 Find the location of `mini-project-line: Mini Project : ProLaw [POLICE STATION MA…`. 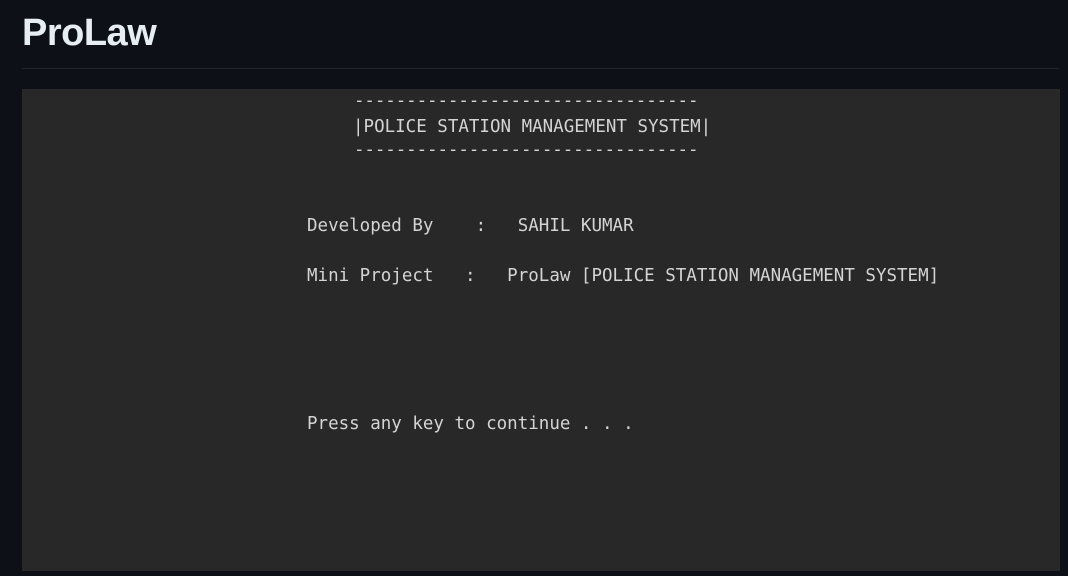

mini-project-line: Mini Project : ProLaw [POLICE STATION MA… is located at coordinates (623, 276).